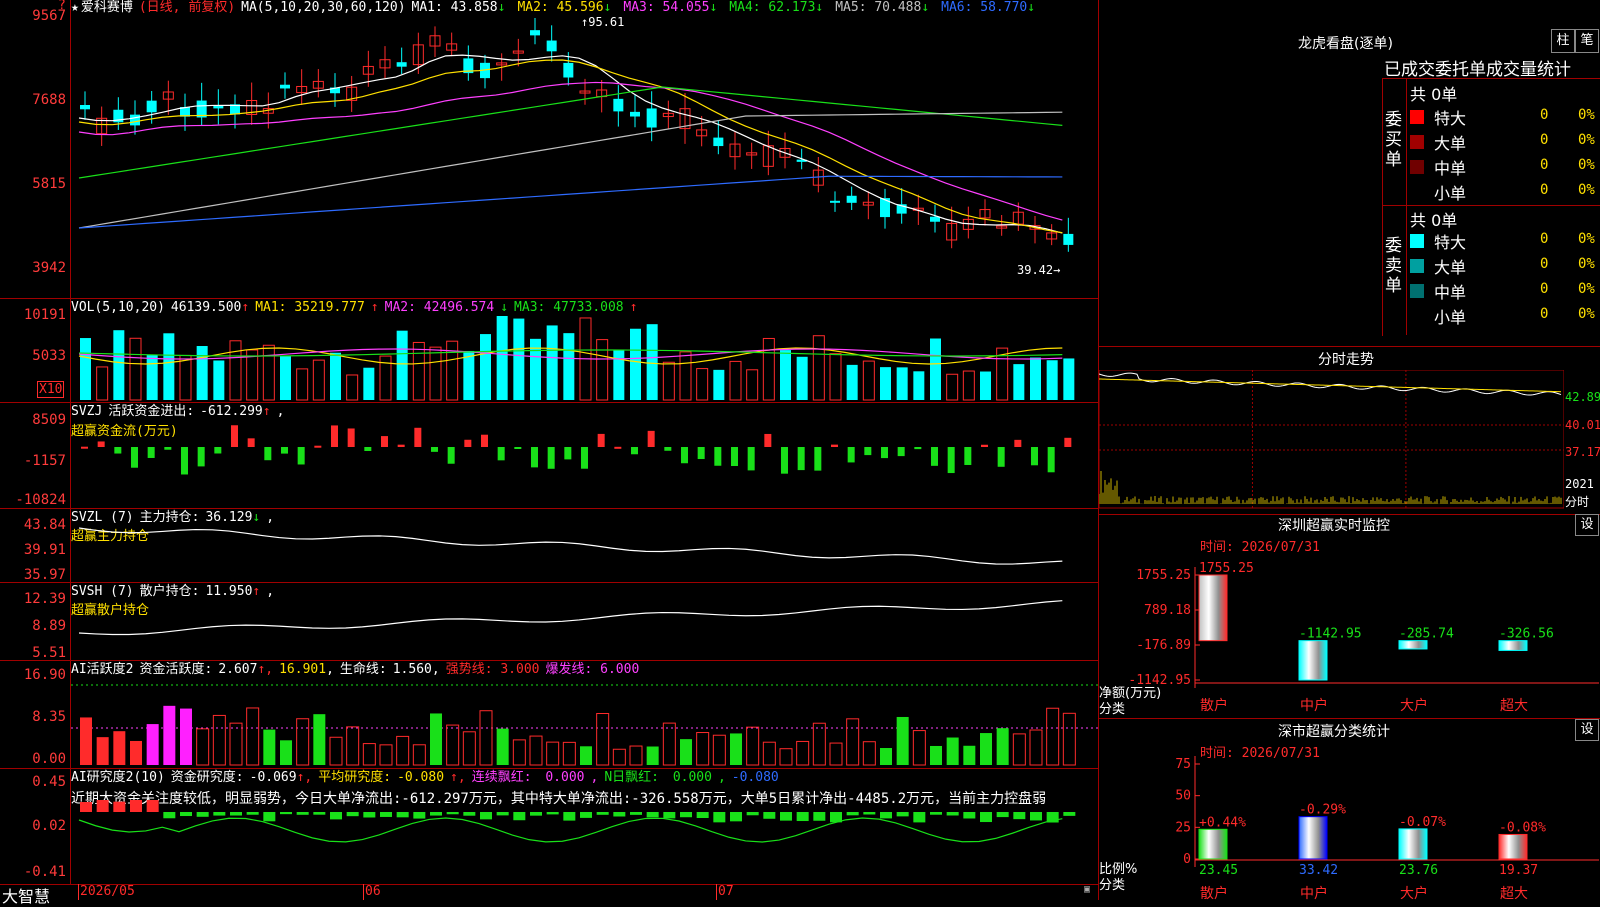 The width and height of the screenshot is (1600, 907). What do you see at coordinates (1214, 705) in the screenshot?
I see `category-name: 散户` at bounding box center [1214, 705].